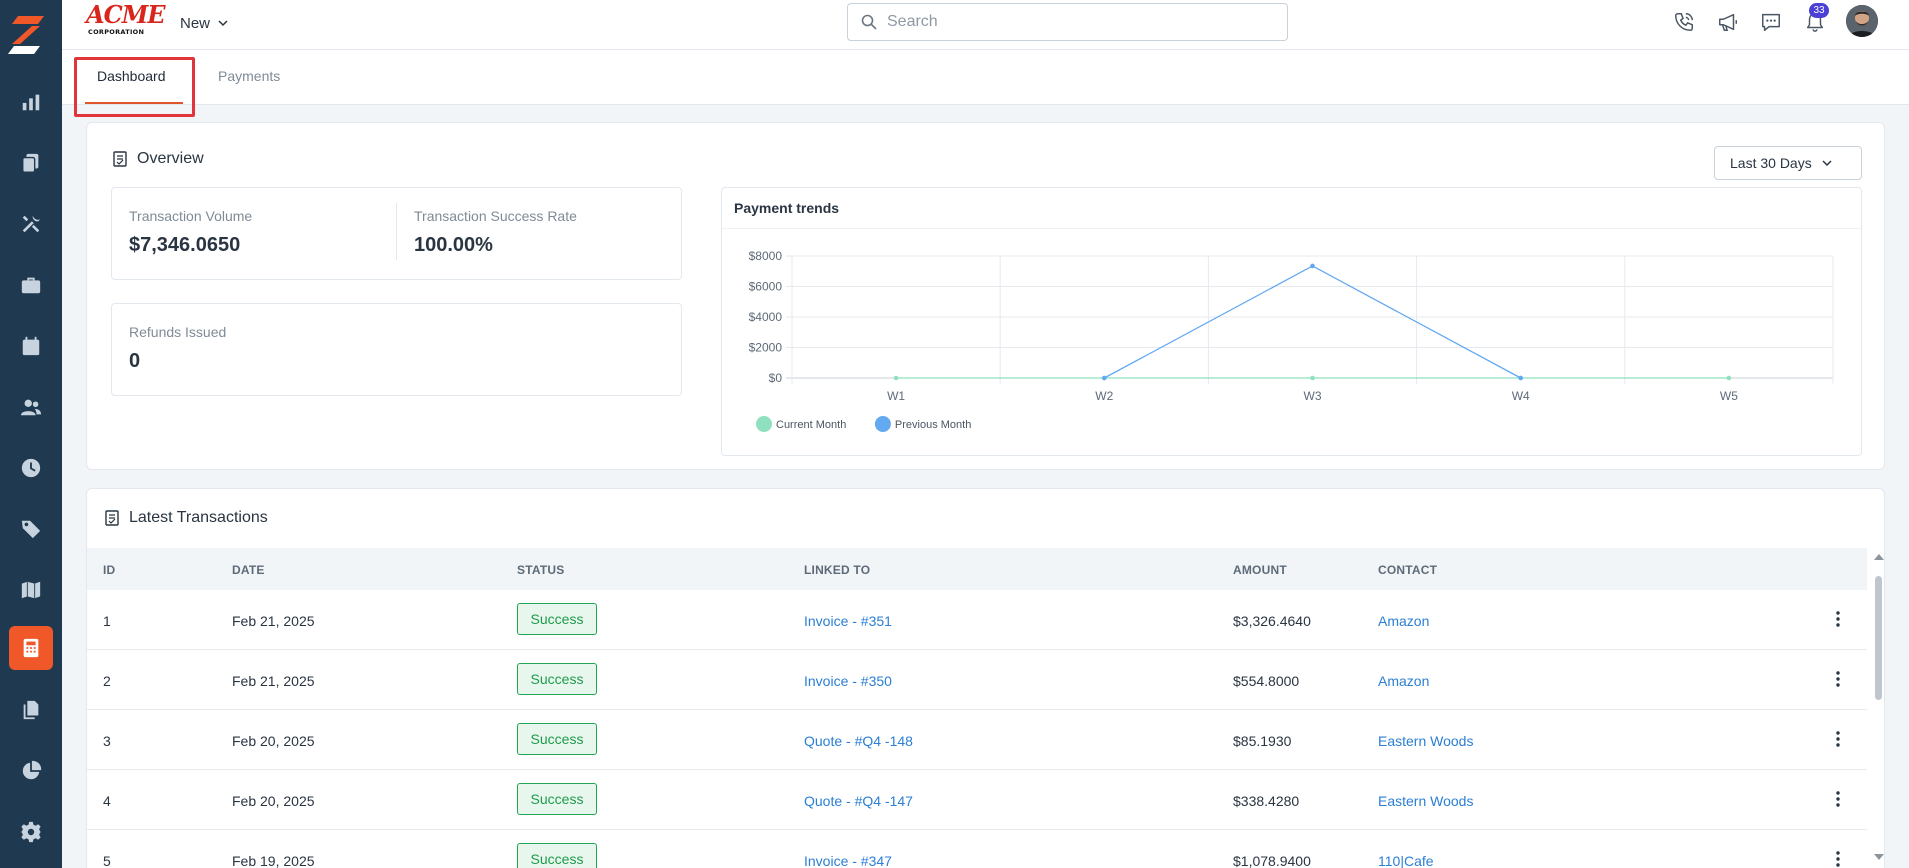 Image resolution: width=1909 pixels, height=868 pixels. What do you see at coordinates (1313, 396) in the screenshot?
I see `x-tick-label: W3` at bounding box center [1313, 396].